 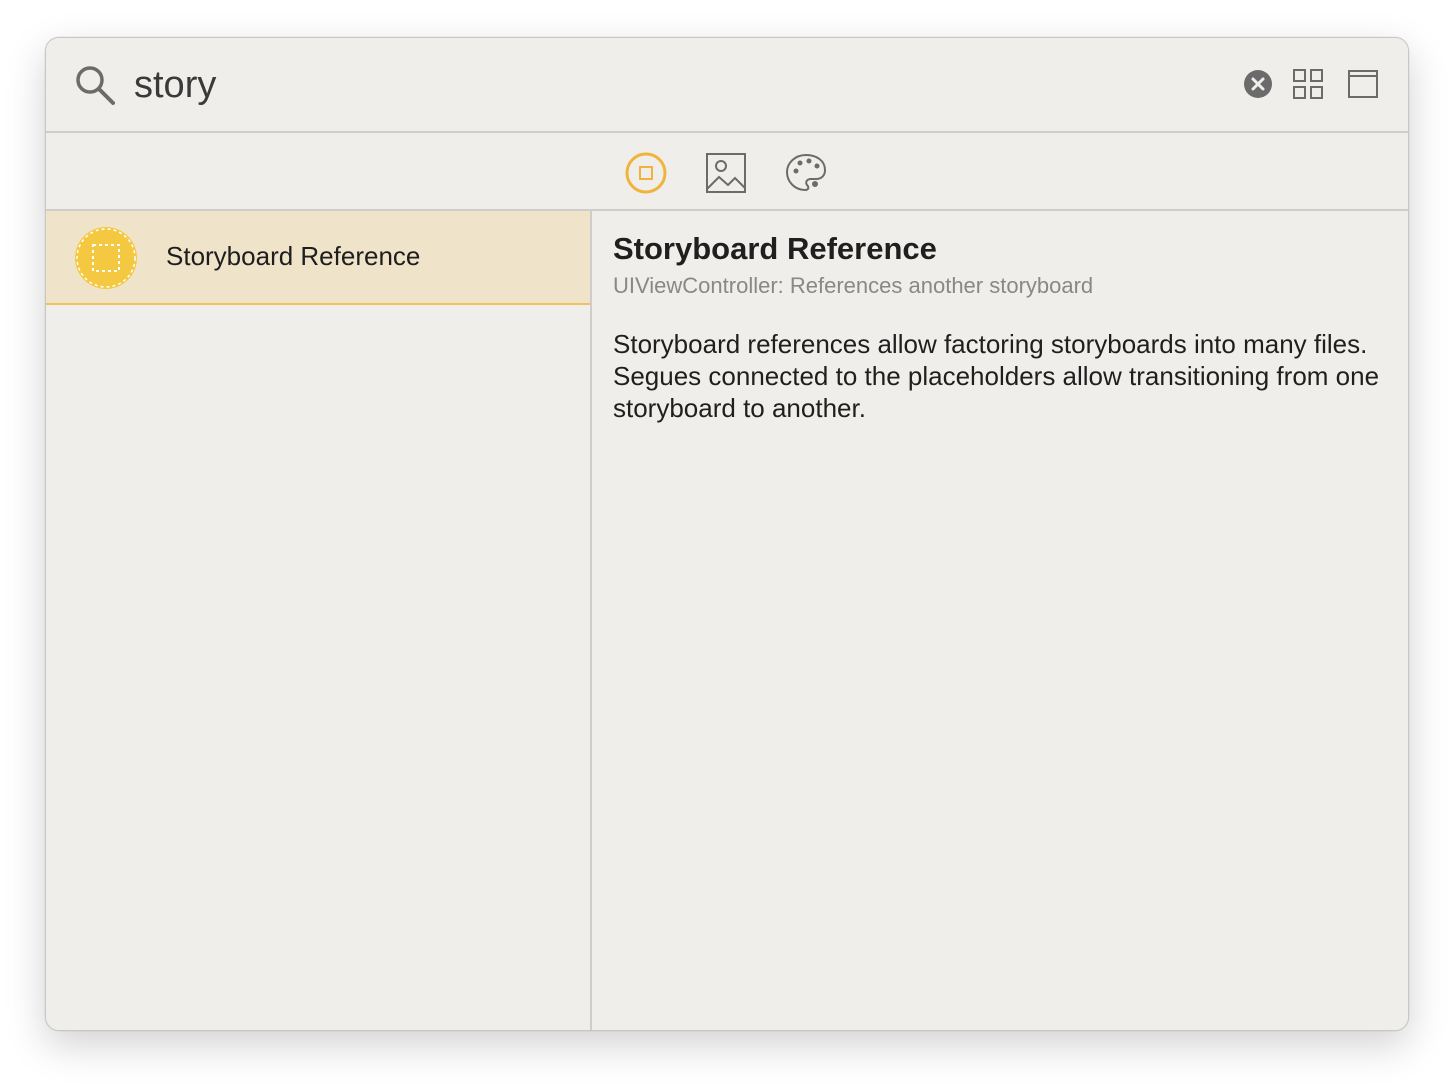 I want to click on search-icon, so click(x=95, y=85).